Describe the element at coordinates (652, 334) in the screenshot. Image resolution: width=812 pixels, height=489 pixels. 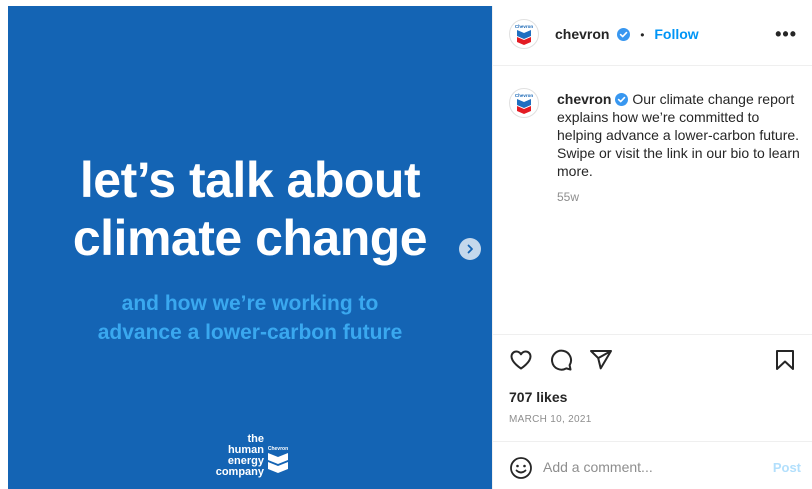
I see `divider` at that location.